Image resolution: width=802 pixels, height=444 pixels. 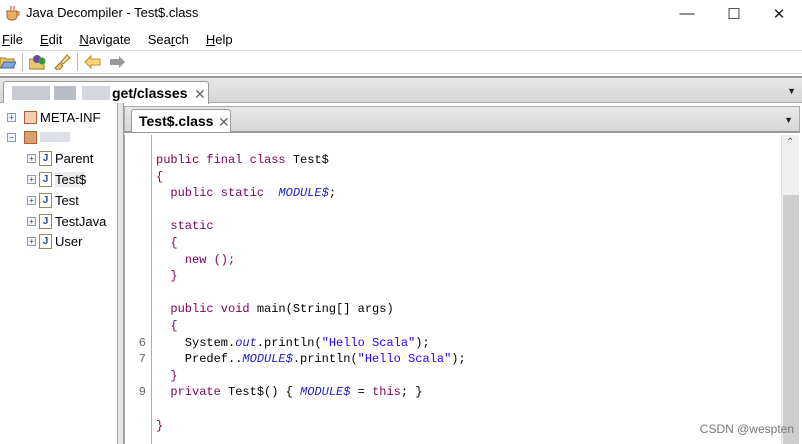 I want to click on scrollbar-thumb, so click(x=791, y=319).